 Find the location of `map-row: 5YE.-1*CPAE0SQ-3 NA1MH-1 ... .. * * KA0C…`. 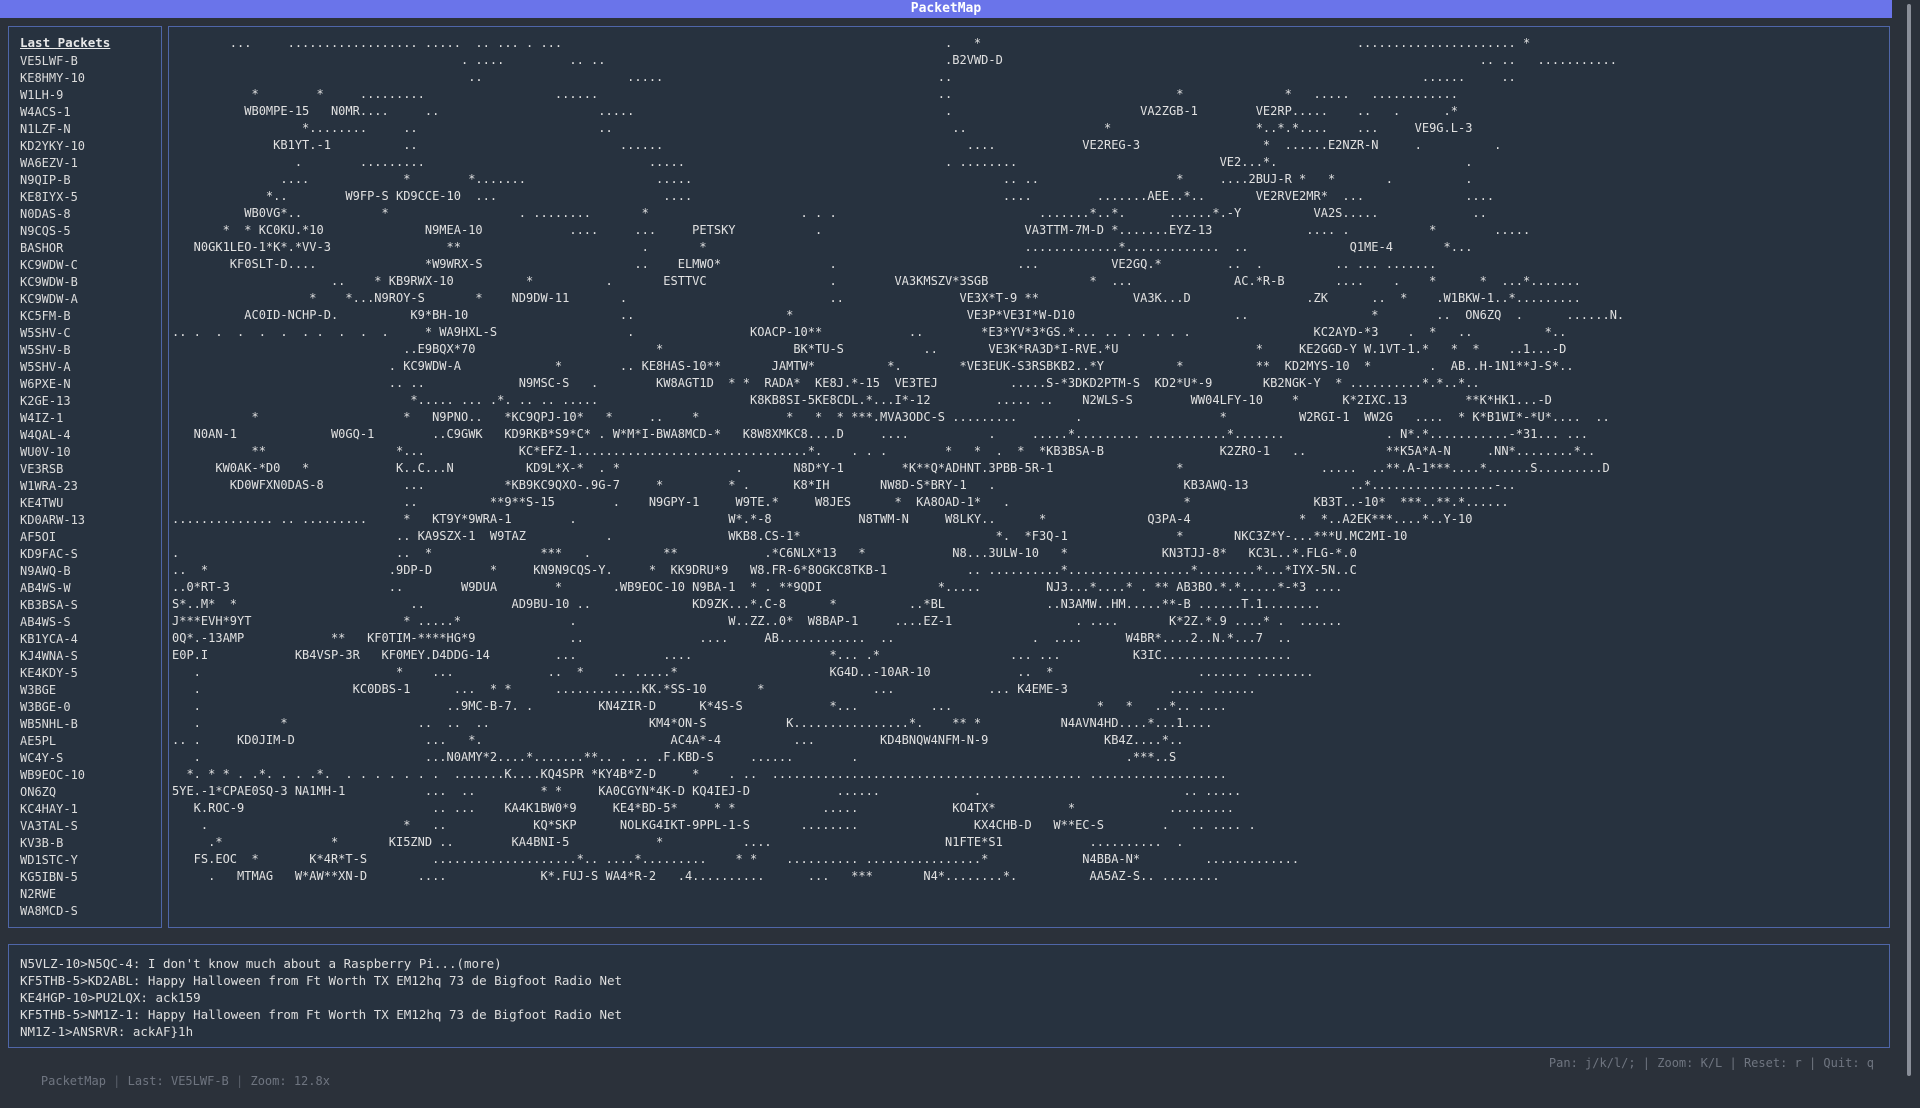

map-row: 5YE.-1*CPAE0SQ-3 NA1MH-1 ... .. * * KA0C… is located at coordinates (707, 791).